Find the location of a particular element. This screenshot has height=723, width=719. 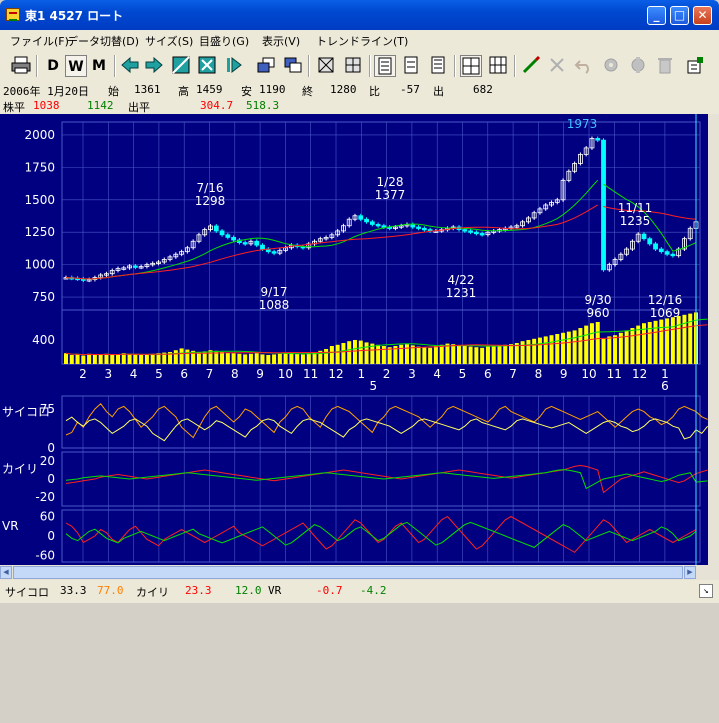

status-kairi2: 12.0 is located at coordinates (248, 590).